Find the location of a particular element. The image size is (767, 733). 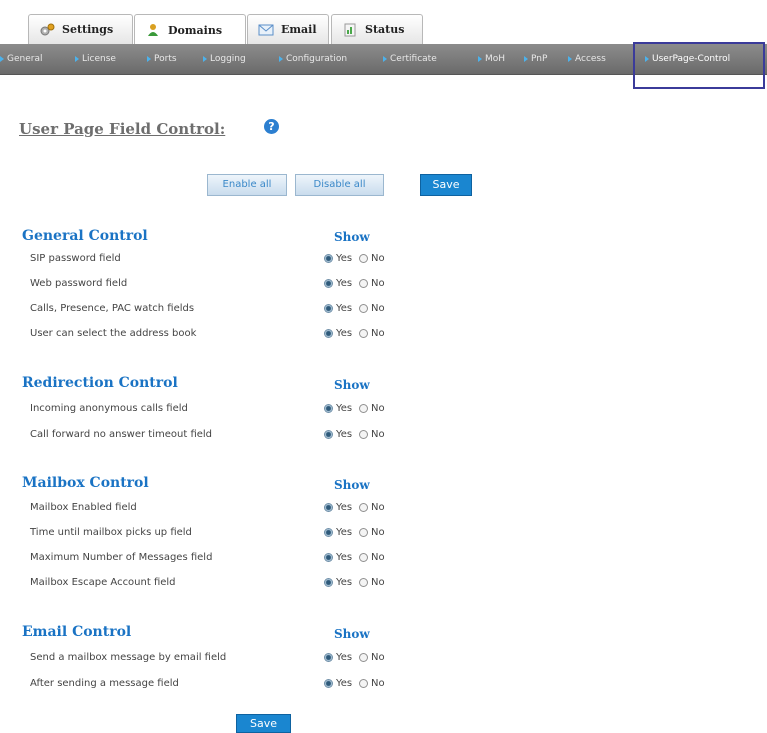

field-row: Web password field Yes No is located at coordinates (218, 284).